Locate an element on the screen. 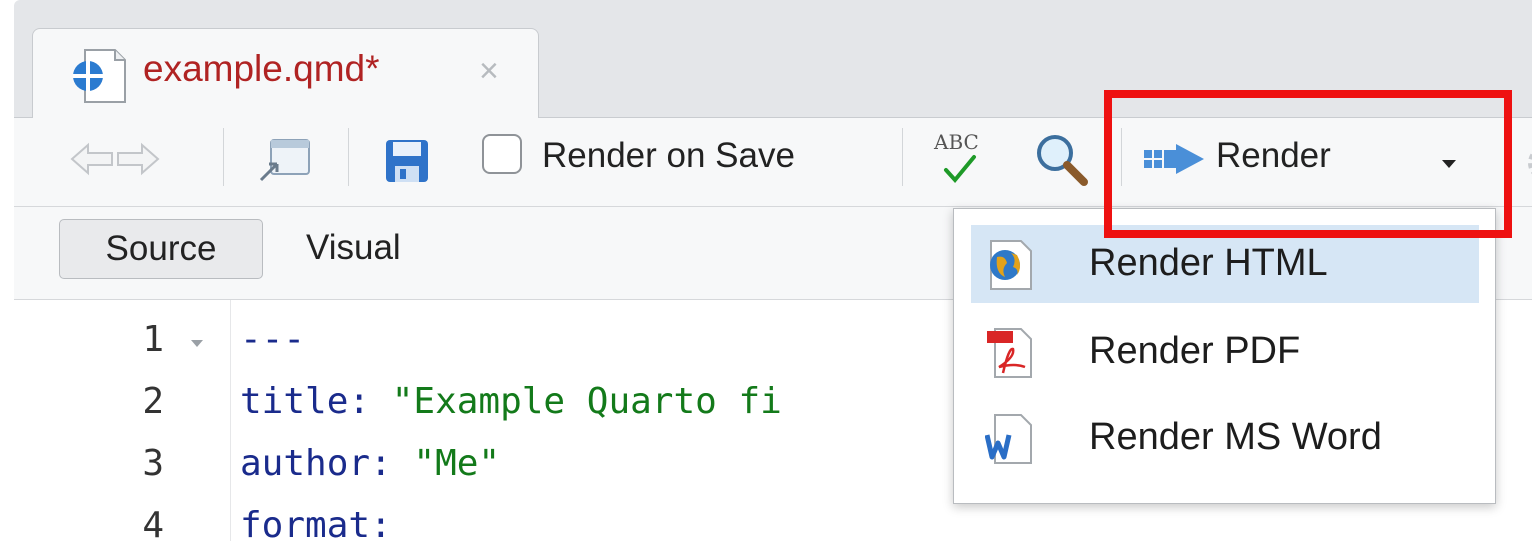 The height and width of the screenshot is (548, 1532). word-icon is located at coordinates (1008, 439).